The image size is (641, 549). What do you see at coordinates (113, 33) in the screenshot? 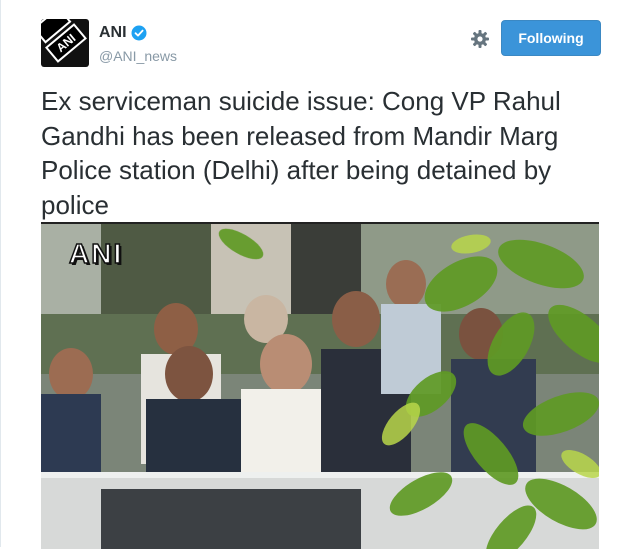
I see `display-name: ANI` at bounding box center [113, 33].